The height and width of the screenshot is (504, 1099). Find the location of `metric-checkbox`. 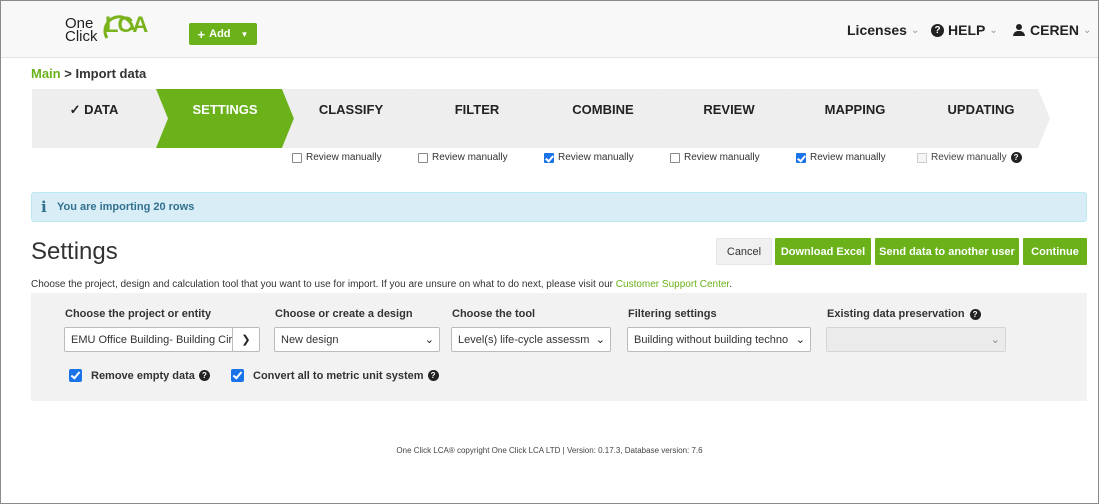

metric-checkbox is located at coordinates (237, 375).